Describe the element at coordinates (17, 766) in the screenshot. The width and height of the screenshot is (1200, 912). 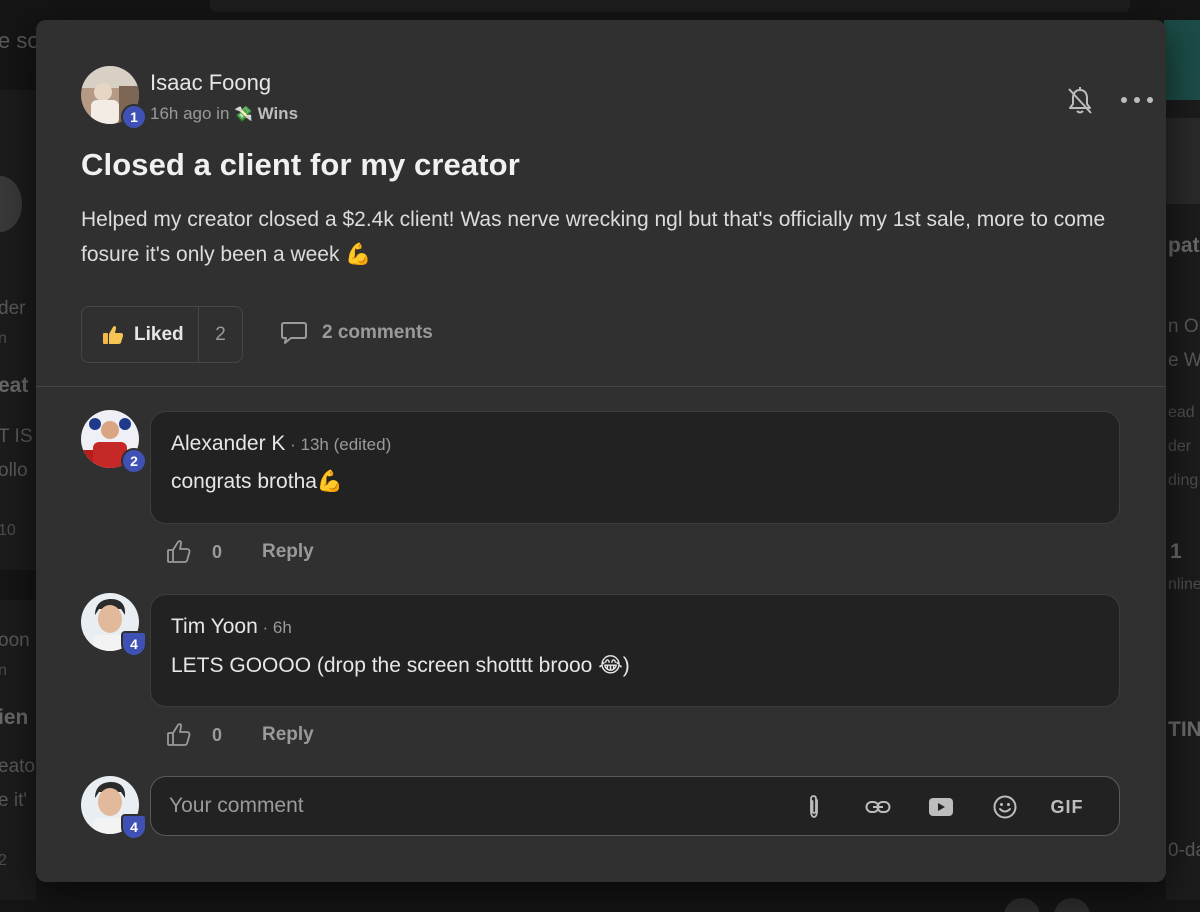
I see `background-text: eato` at that location.